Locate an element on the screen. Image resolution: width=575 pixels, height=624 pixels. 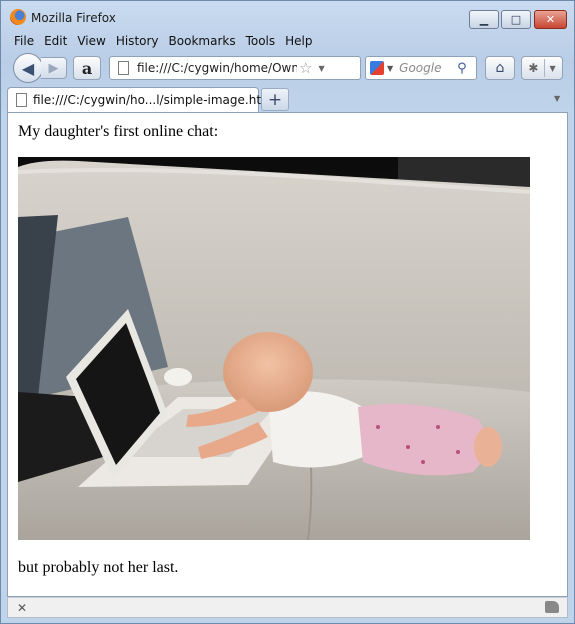
home-icon: ⌂ is located at coordinates (500, 68).